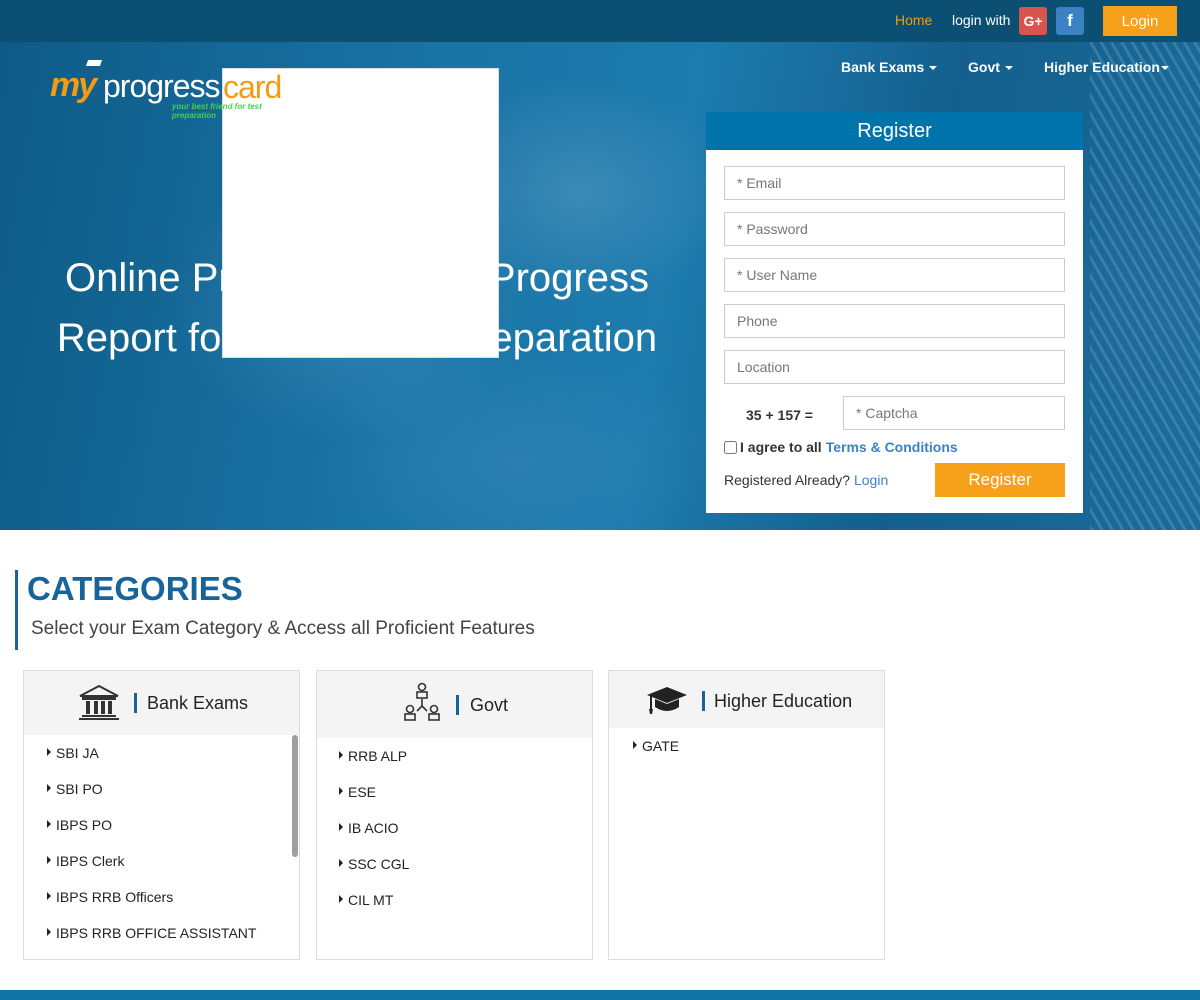  What do you see at coordinates (115, 897) in the screenshot?
I see `exam-label: IBPS RRB Officers` at bounding box center [115, 897].